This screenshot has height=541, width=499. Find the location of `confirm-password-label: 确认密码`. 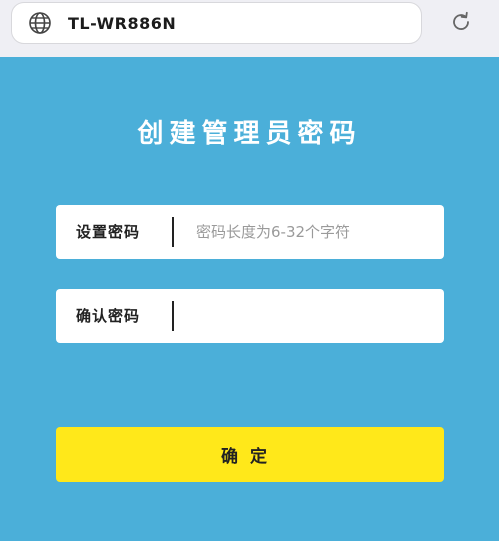

confirm-password-label: 确认密码 is located at coordinates (108, 316).